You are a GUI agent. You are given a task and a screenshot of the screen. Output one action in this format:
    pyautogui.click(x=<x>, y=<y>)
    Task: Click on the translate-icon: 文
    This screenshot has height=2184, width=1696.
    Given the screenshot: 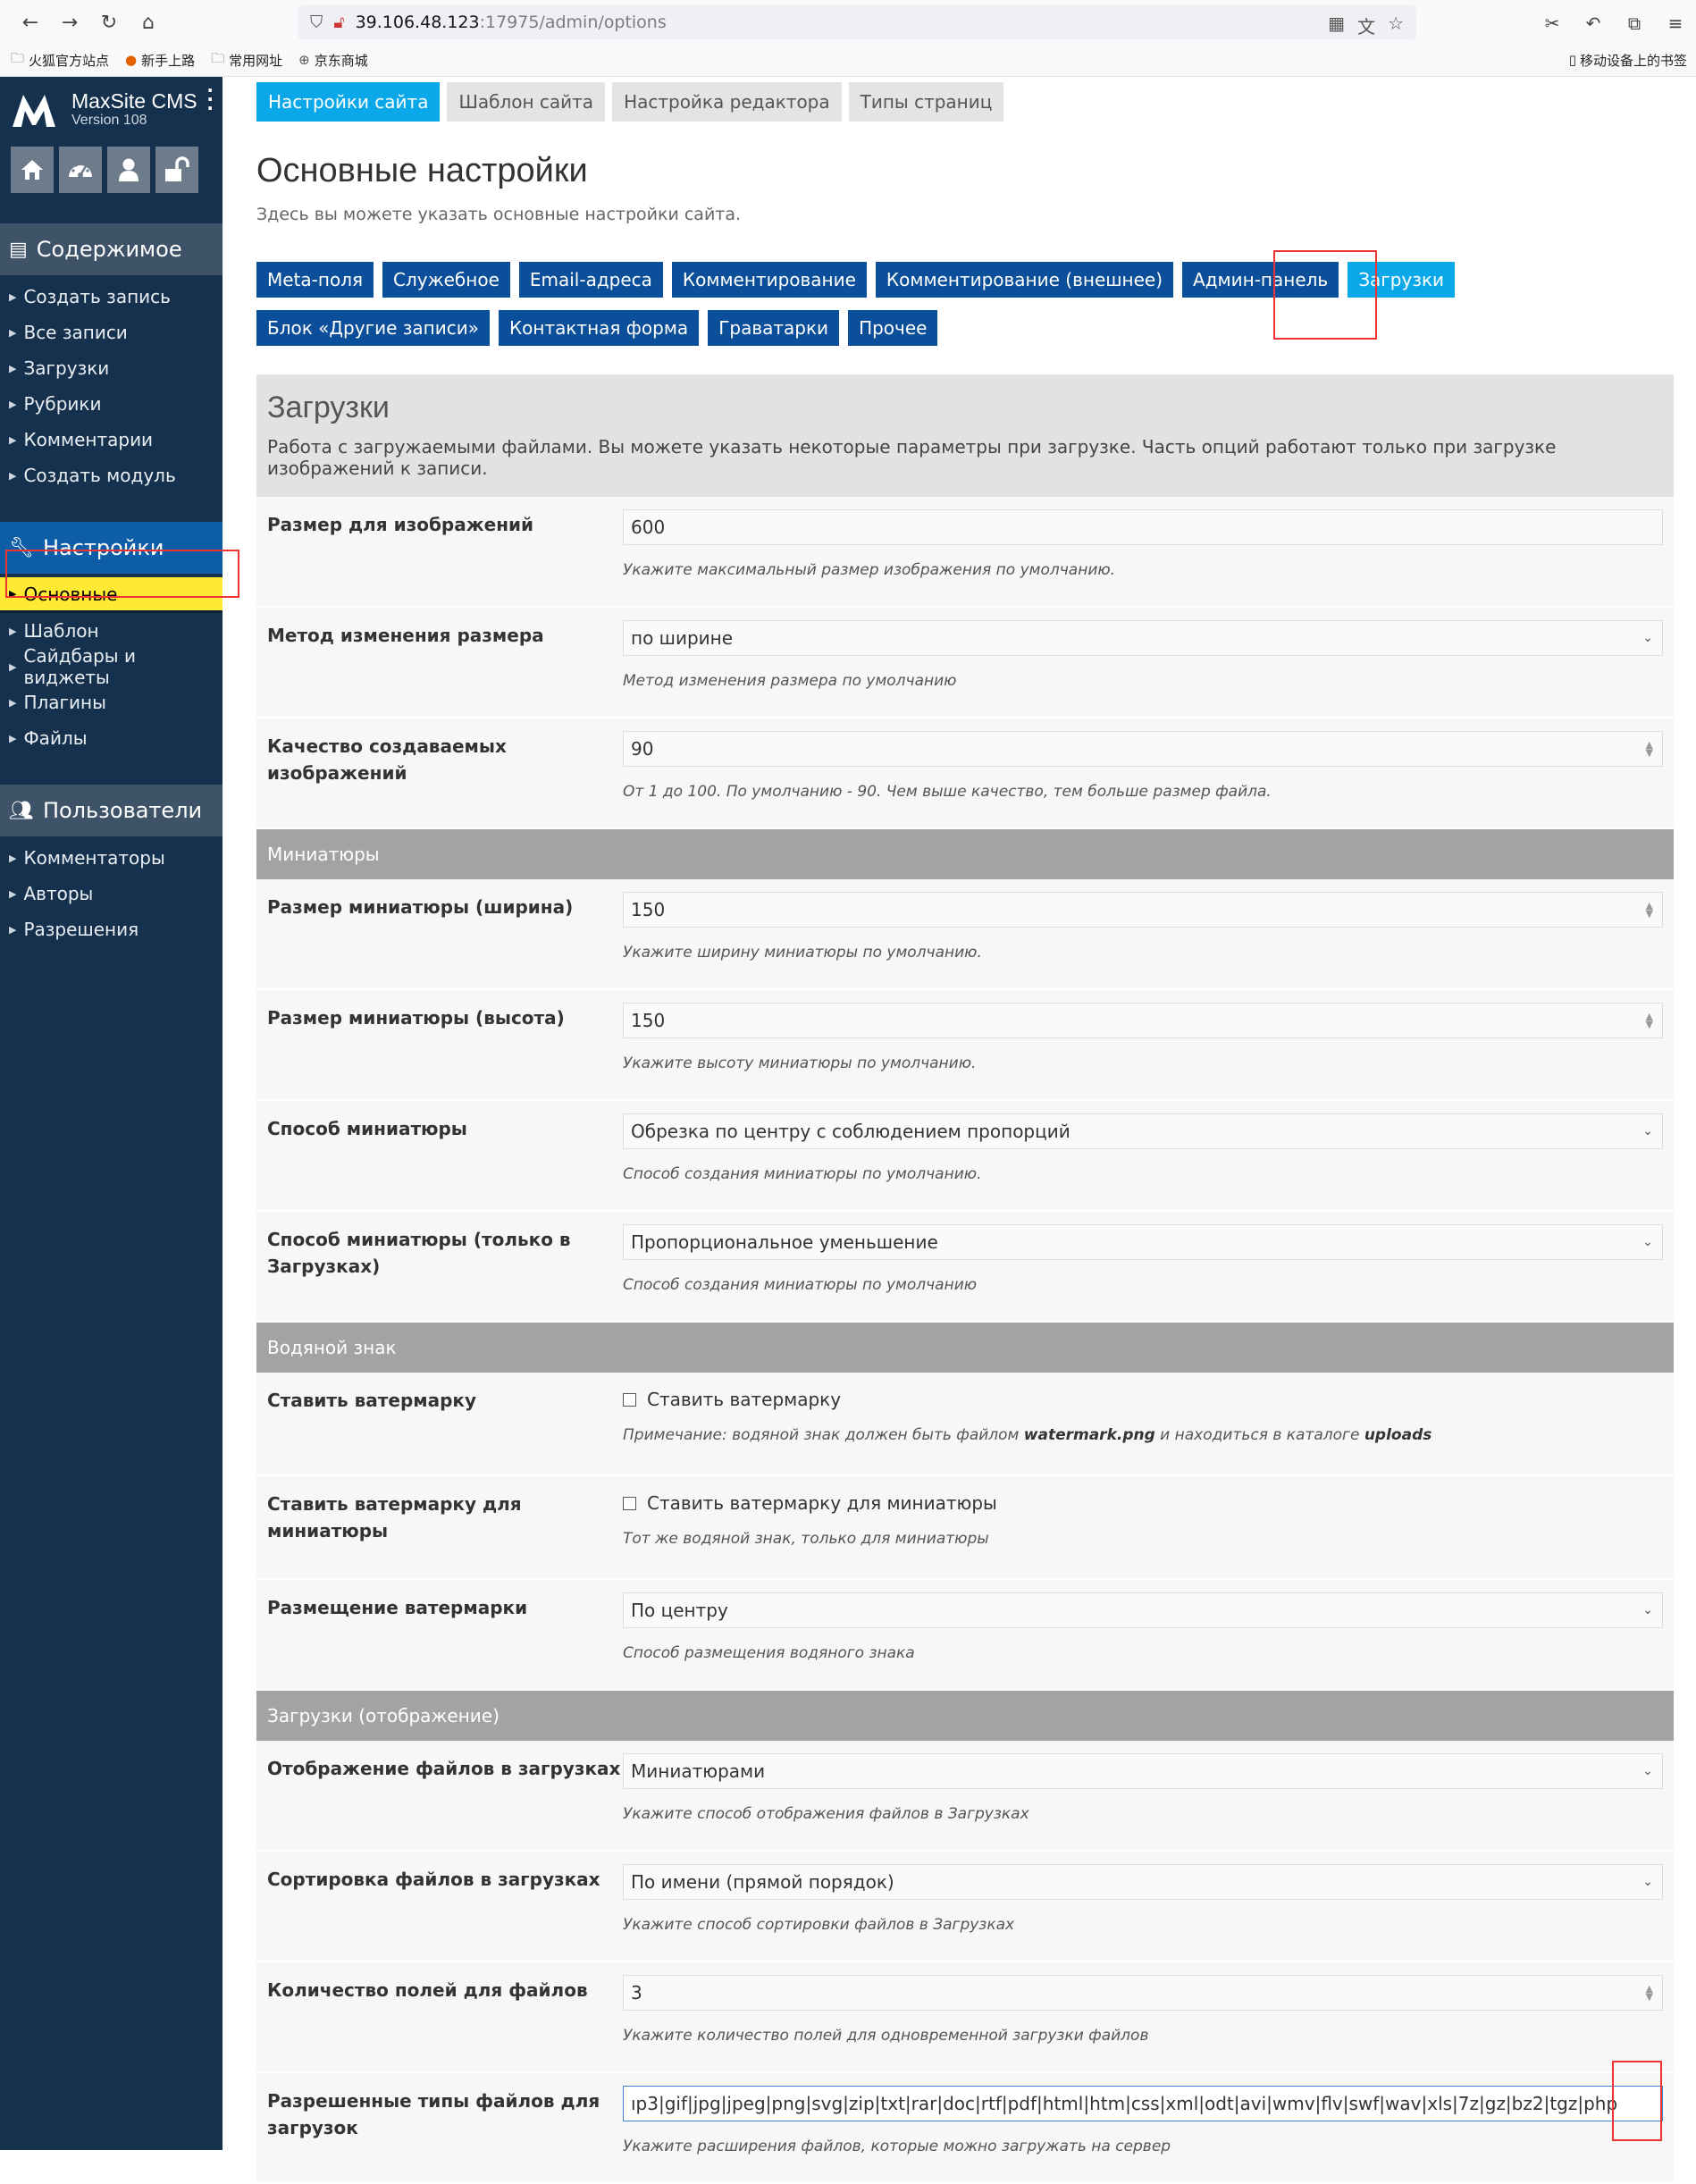 What is the action you would take?
    pyautogui.click(x=1366, y=25)
    